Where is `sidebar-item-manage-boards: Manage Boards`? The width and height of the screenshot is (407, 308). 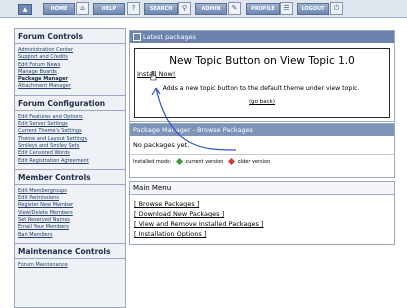
sidebar-item-manage-boards: Manage Boards is located at coordinates (70, 72).